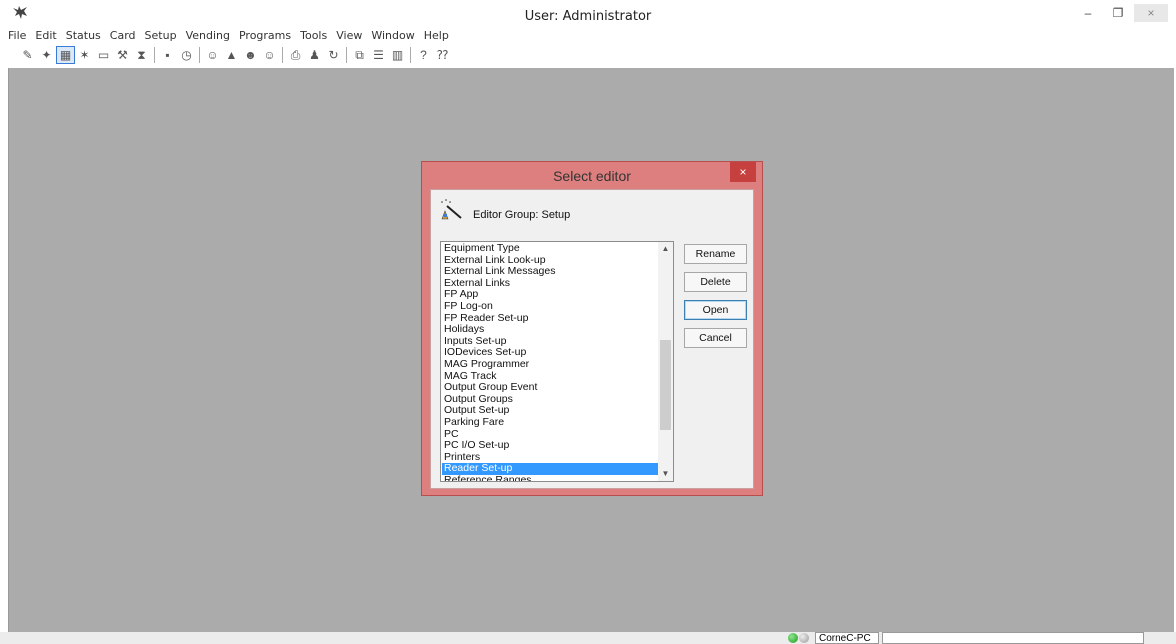 This screenshot has height=644, width=1176. Describe the element at coordinates (1013, 638) in the screenshot. I see `status-message-field` at that location.